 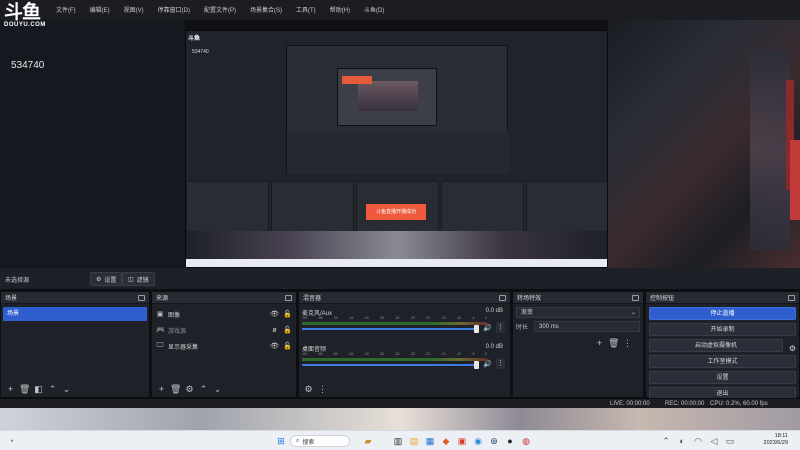 I want to click on preview-logo: 斗鱼, so click(x=194, y=39).